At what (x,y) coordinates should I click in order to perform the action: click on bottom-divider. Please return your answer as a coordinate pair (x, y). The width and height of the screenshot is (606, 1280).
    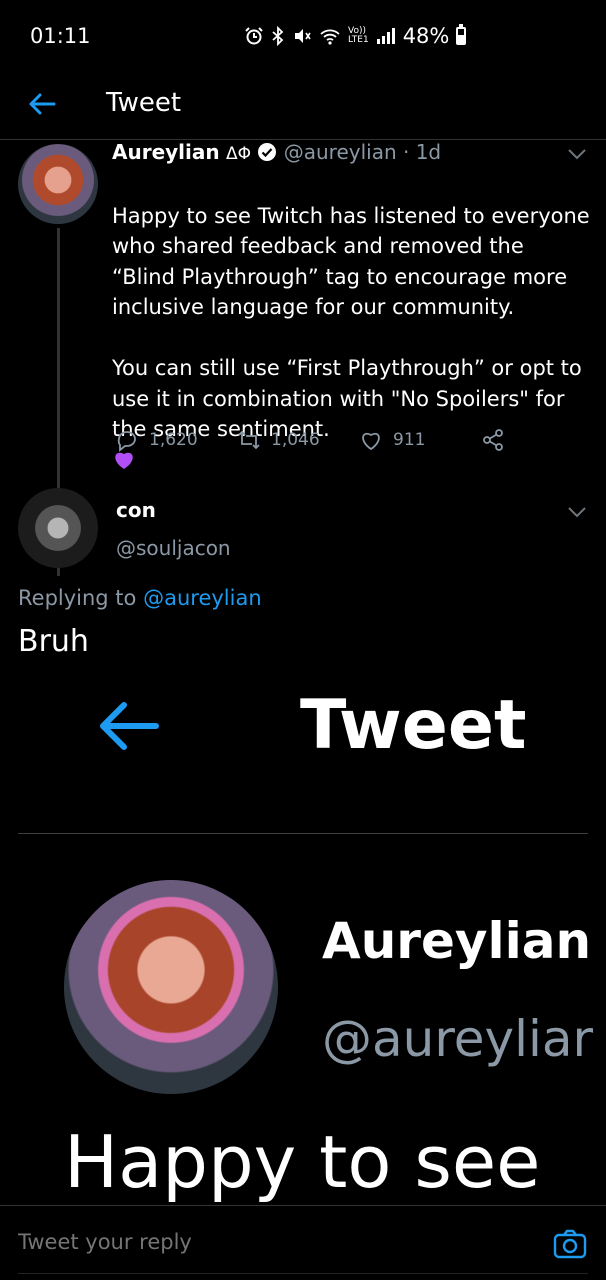
    Looking at the image, I should click on (303, 1273).